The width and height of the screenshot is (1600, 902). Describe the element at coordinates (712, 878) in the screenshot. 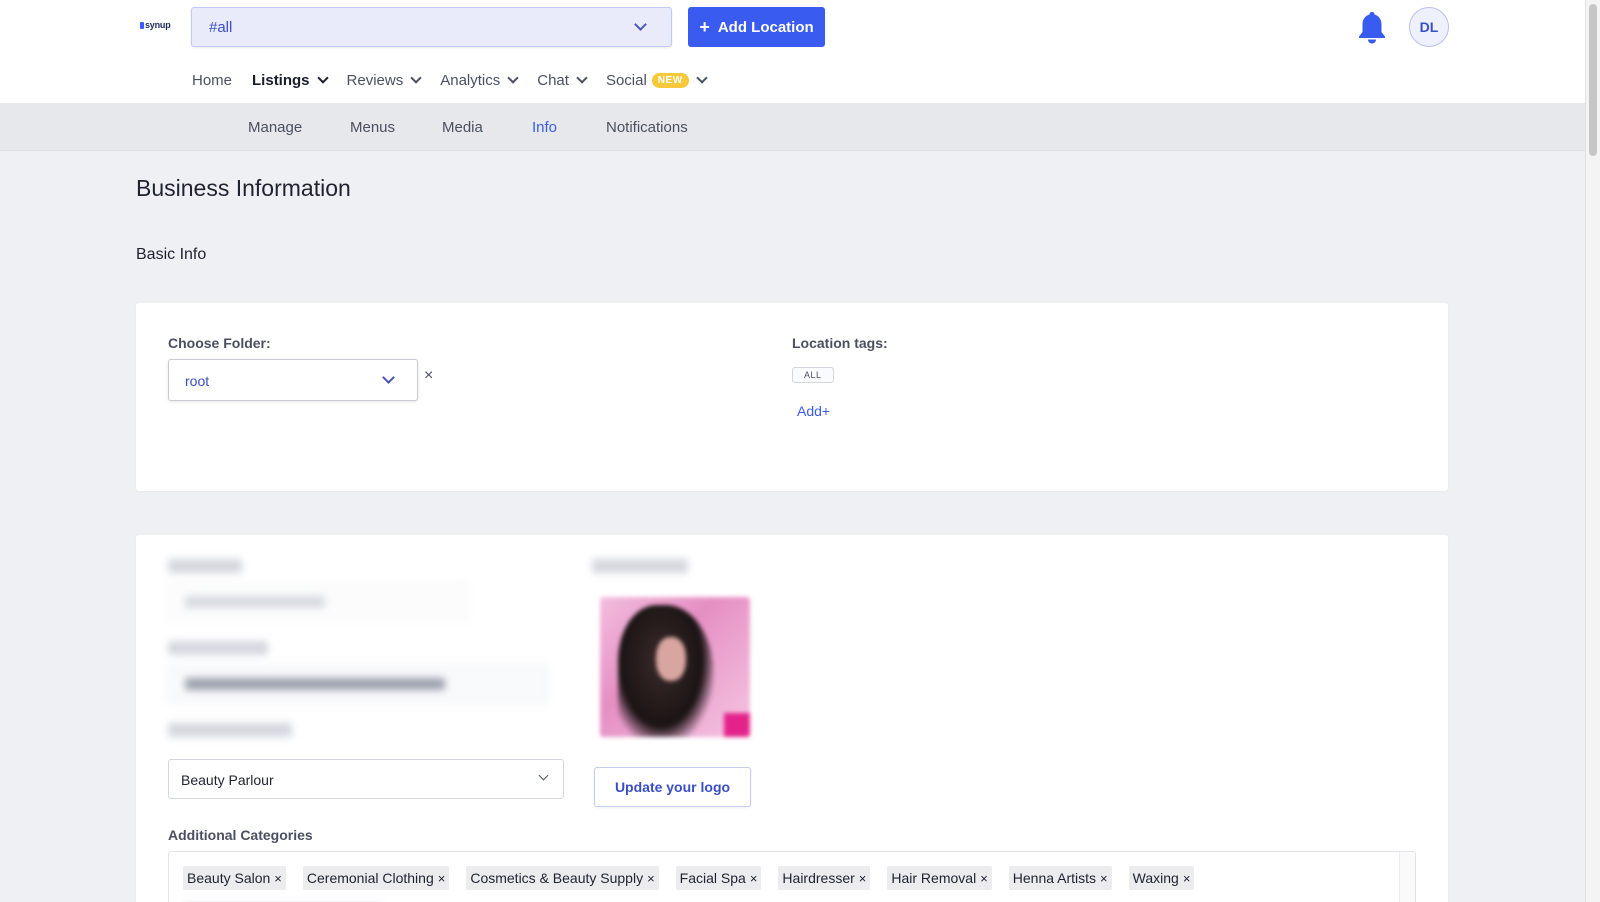

I see `category-chip-label: Facial Spa` at that location.